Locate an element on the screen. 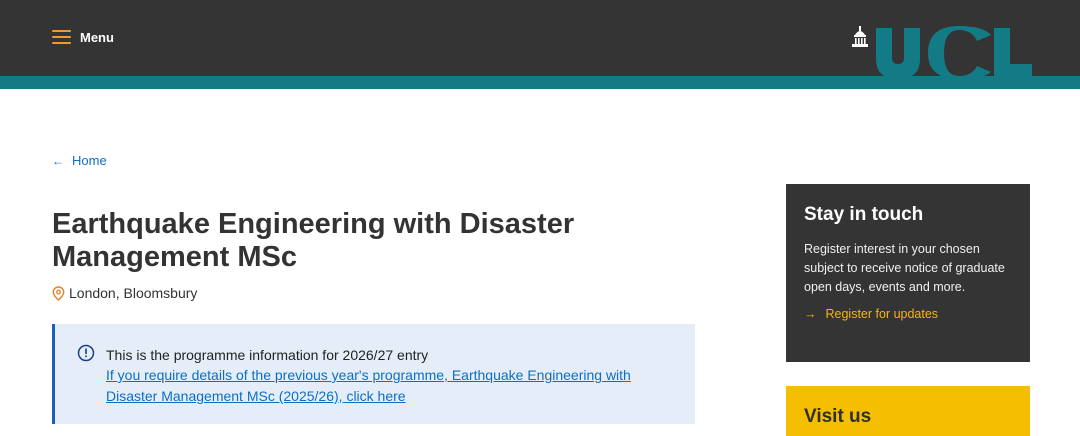  menu-button: Menu is located at coordinates (83, 37).